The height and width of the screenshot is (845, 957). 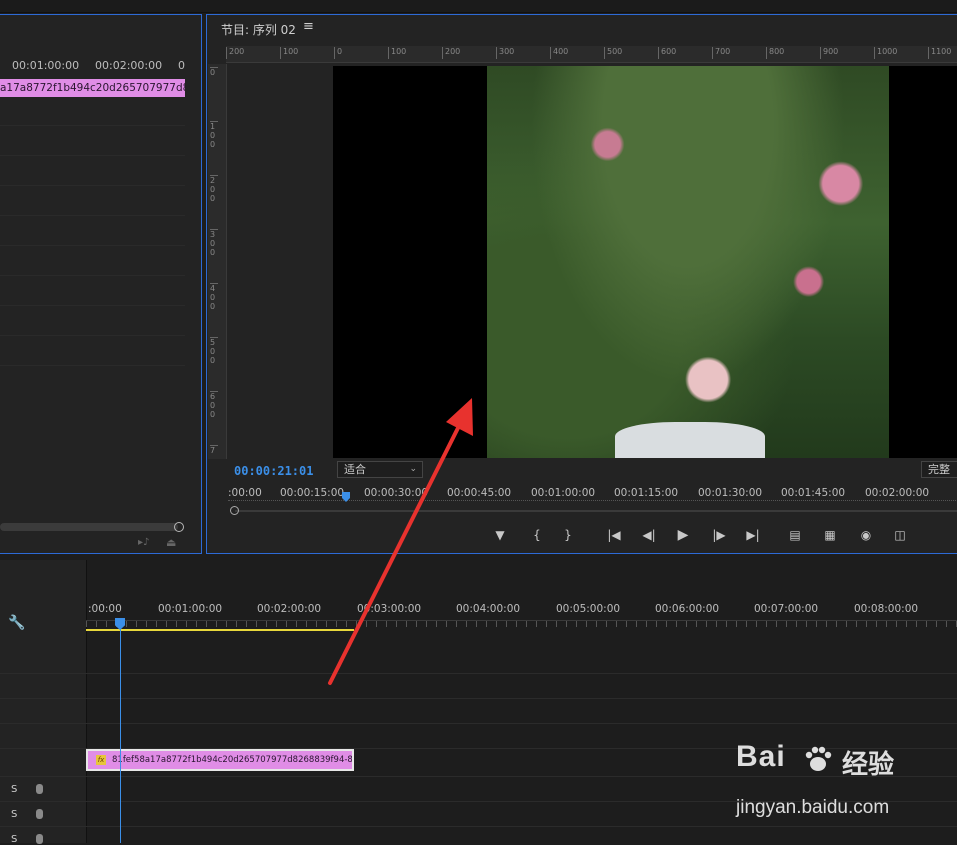 I want to click on timeline-timestamp: 00:01:00:00, so click(x=190, y=609).